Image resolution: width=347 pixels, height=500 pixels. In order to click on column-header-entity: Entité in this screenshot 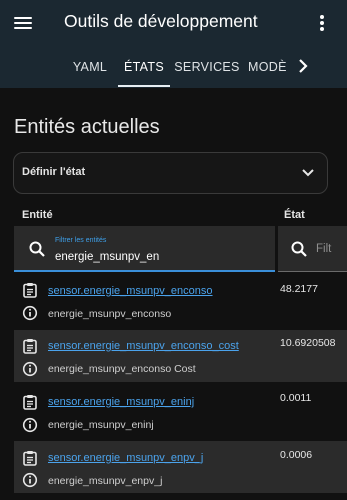, I will do `click(37, 215)`.